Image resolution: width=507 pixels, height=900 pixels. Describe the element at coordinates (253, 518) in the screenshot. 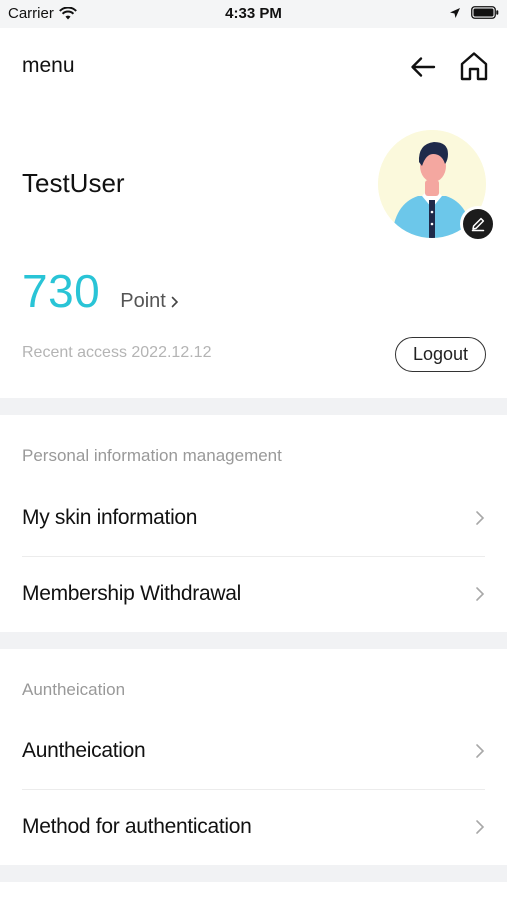

I see `menu-item-my-skin-information: My skin information` at that location.